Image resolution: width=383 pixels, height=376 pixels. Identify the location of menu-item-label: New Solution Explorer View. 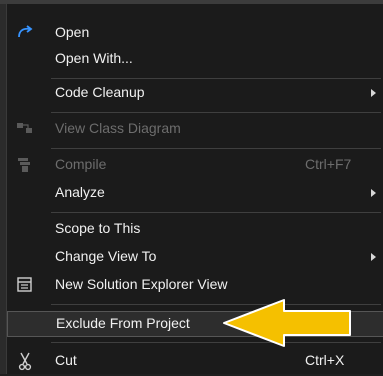
(141, 284).